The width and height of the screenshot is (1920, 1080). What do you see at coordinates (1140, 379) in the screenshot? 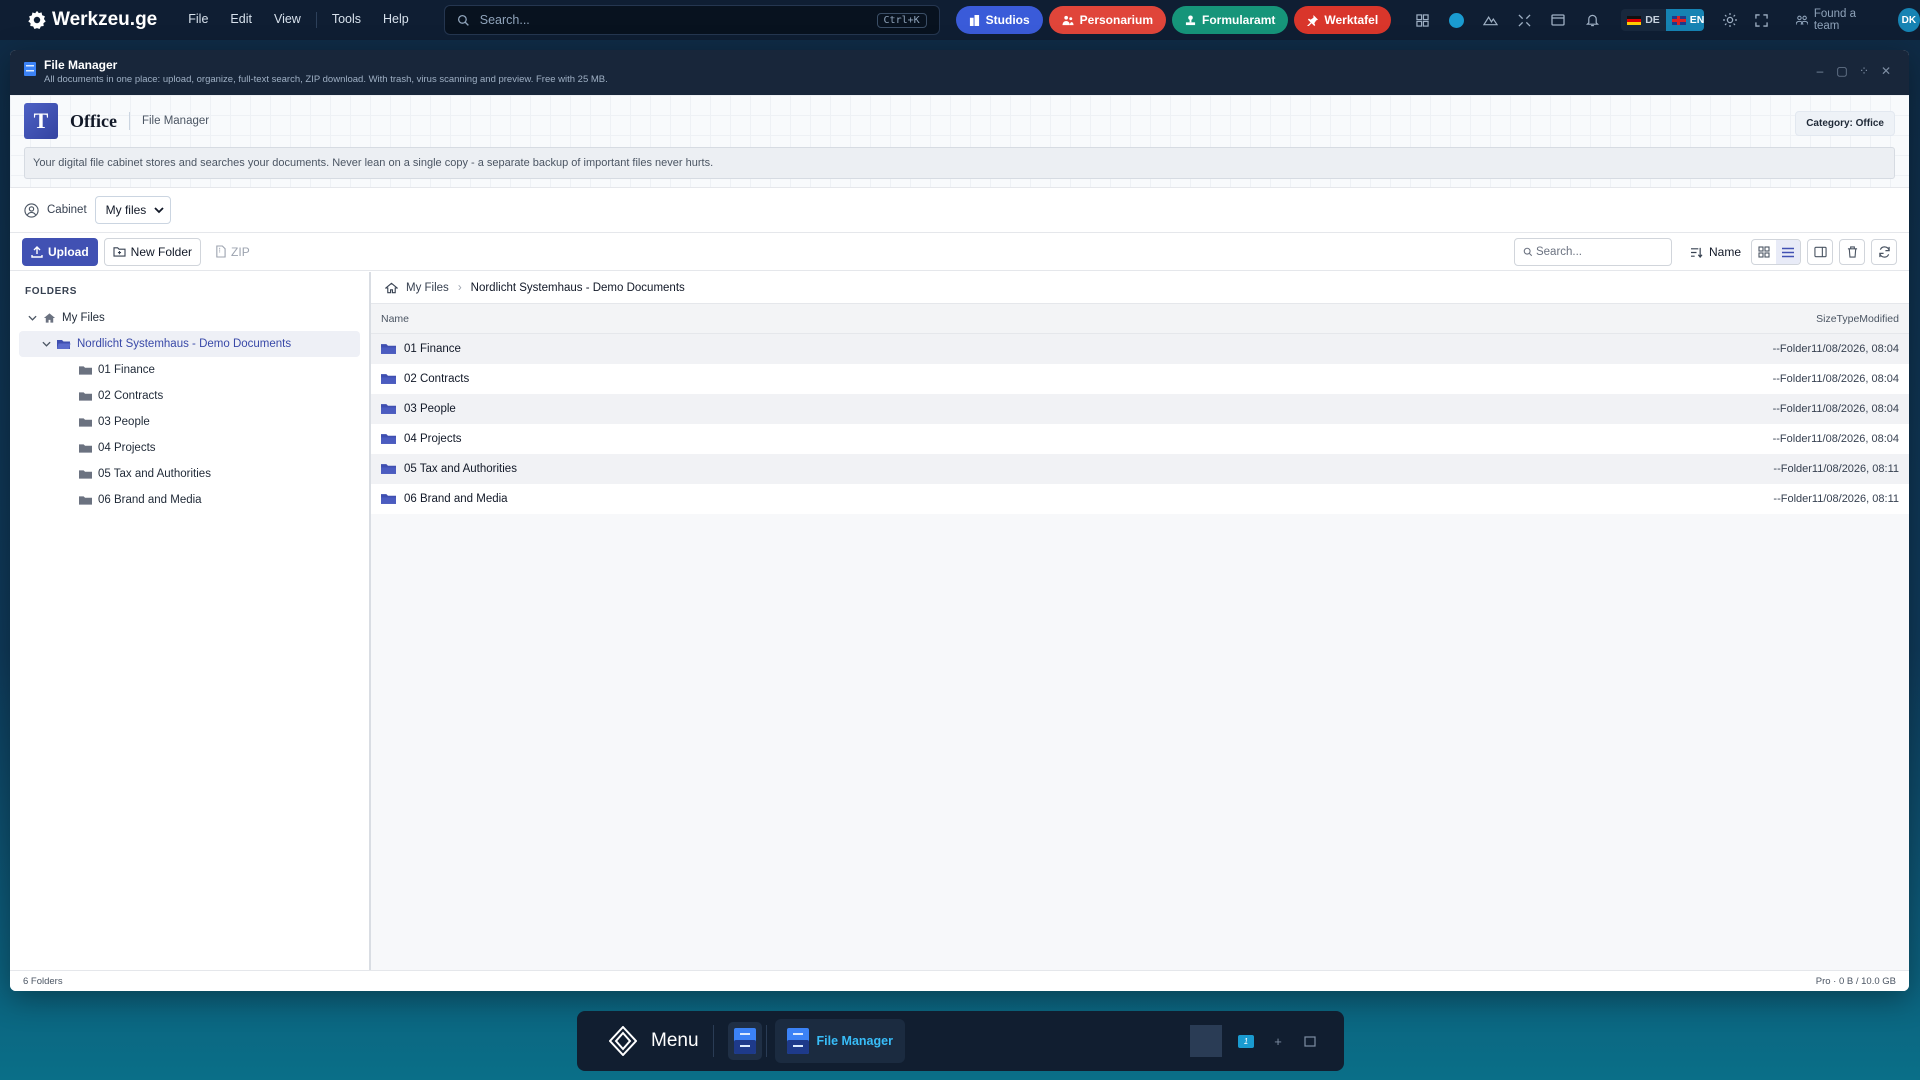
I see `table-row: 02 Contracts --Folder11/08/2026, 08:04` at bounding box center [1140, 379].